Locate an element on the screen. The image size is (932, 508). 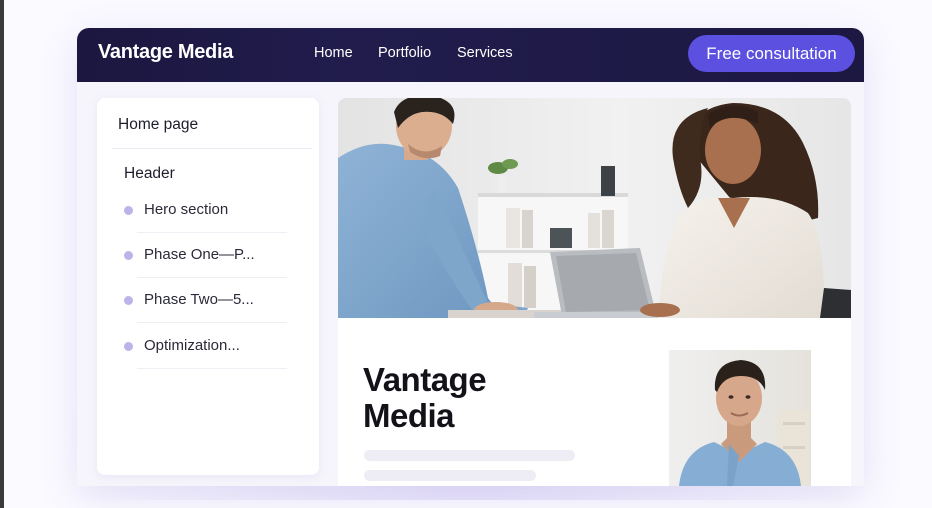
left-window-edge is located at coordinates (2, 254).